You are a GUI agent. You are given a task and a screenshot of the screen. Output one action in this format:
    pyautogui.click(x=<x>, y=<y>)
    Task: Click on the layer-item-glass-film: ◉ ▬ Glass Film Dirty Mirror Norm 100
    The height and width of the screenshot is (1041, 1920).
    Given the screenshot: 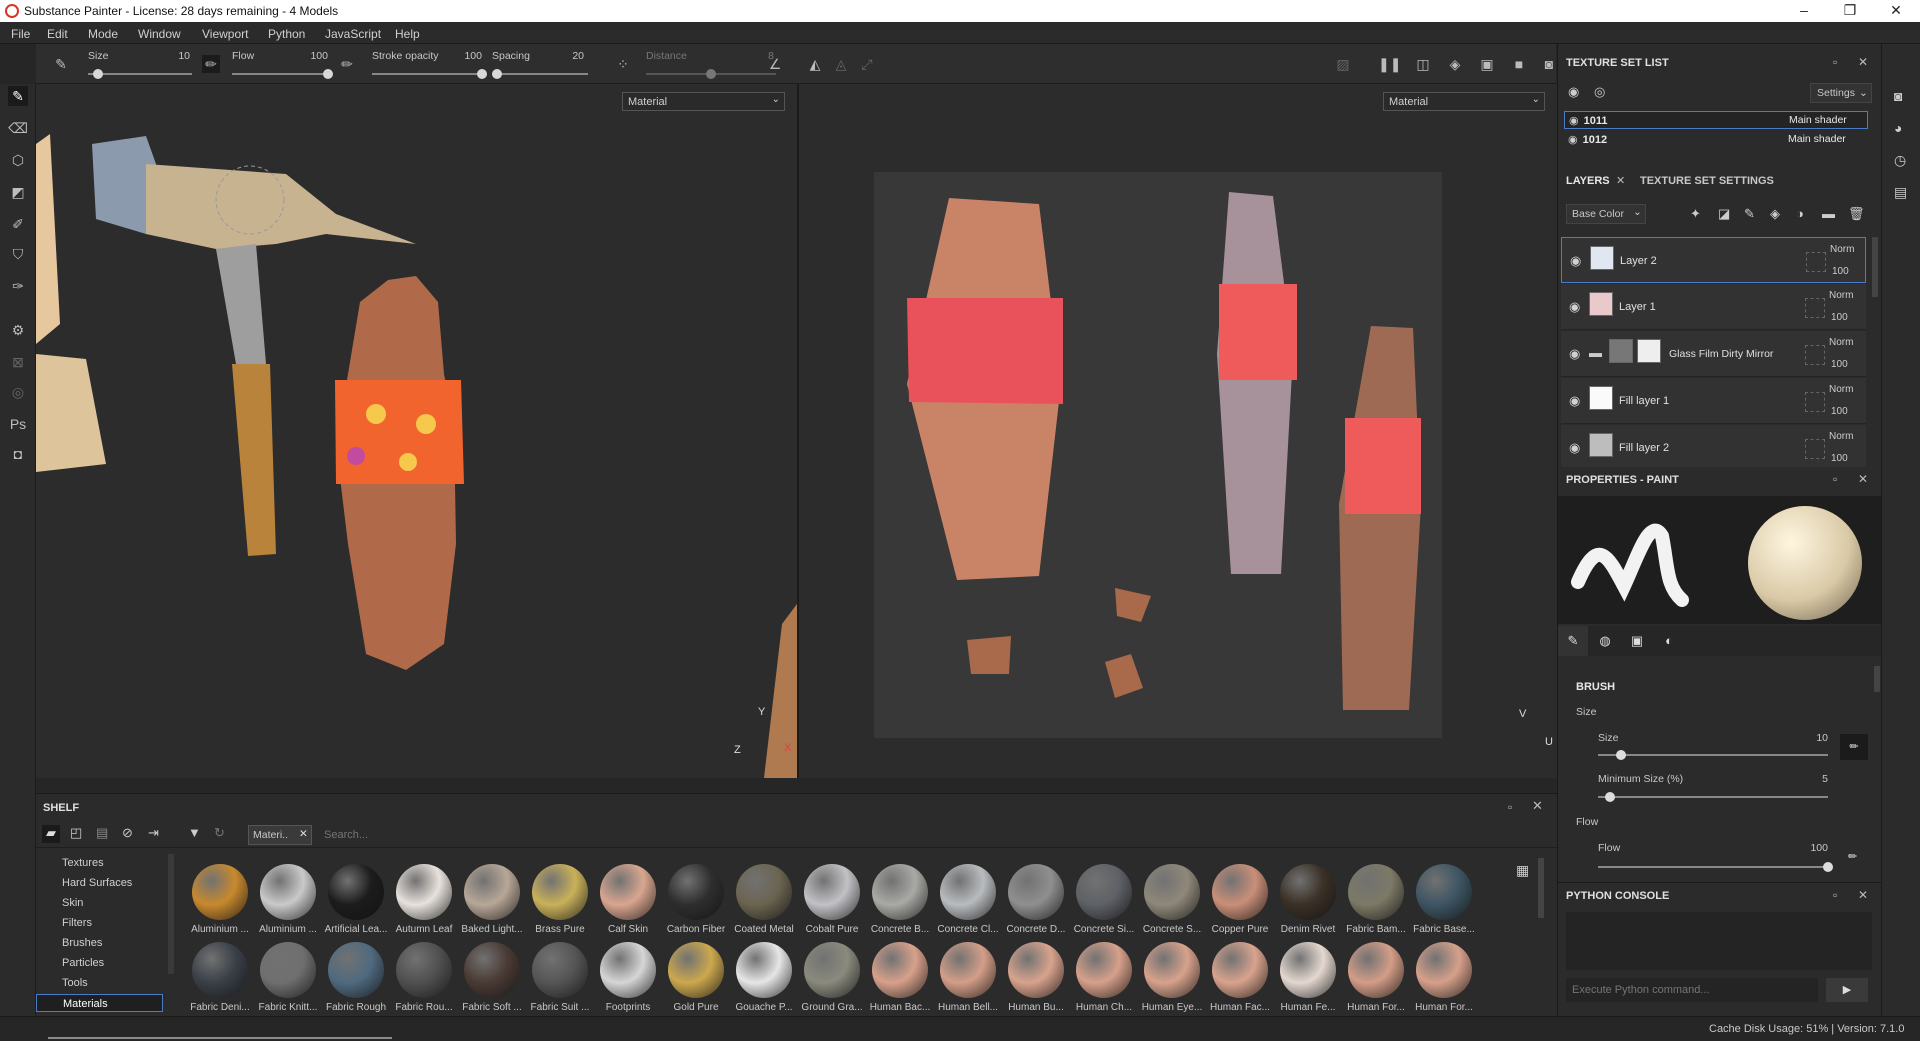 What is the action you would take?
    pyautogui.click(x=1713, y=354)
    